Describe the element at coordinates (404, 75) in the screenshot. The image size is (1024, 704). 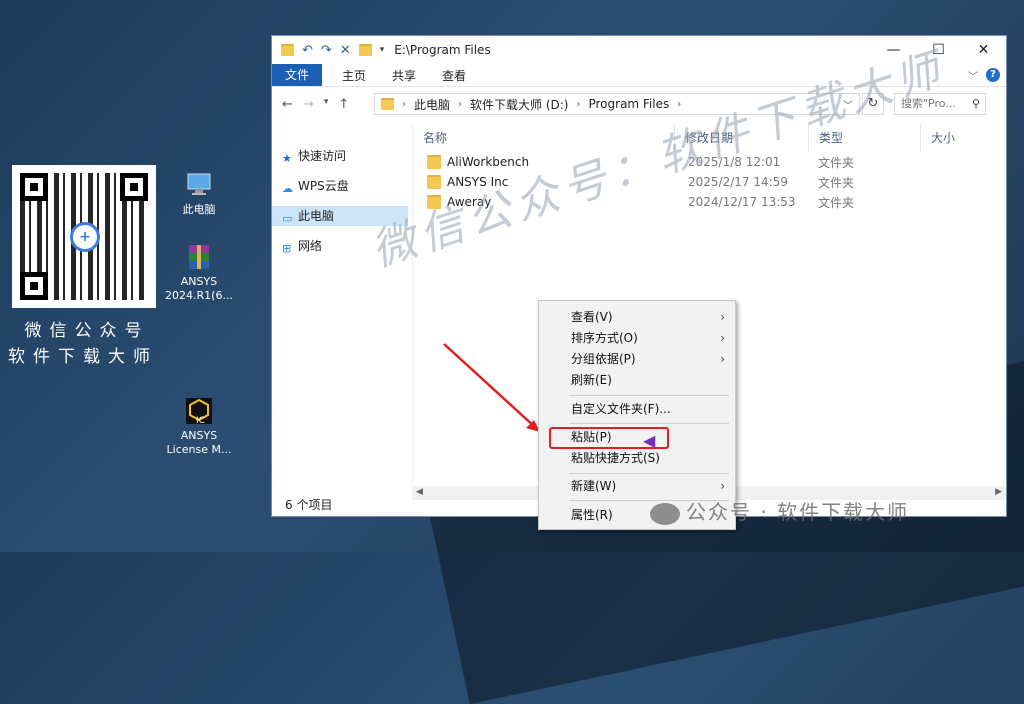
I see `tab-share: 共享` at that location.